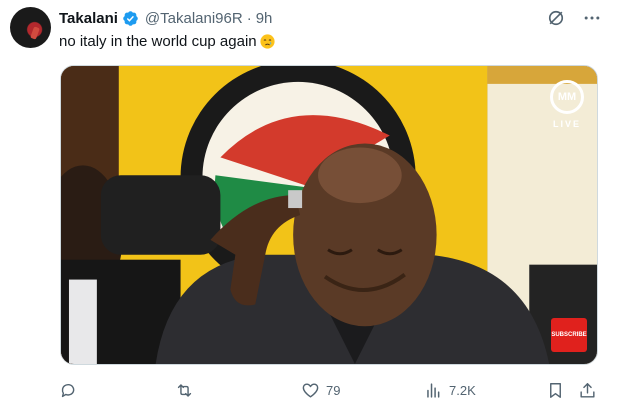  What do you see at coordinates (462, 390) in the screenshot?
I see `views-count: 7.2K` at bounding box center [462, 390].